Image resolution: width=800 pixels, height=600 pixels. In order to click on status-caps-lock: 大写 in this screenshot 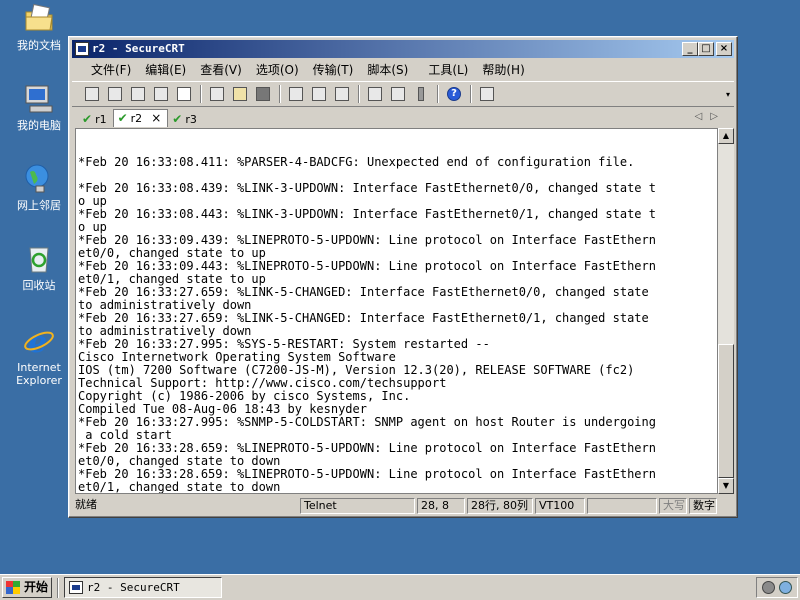, I will do `click(673, 506)`.